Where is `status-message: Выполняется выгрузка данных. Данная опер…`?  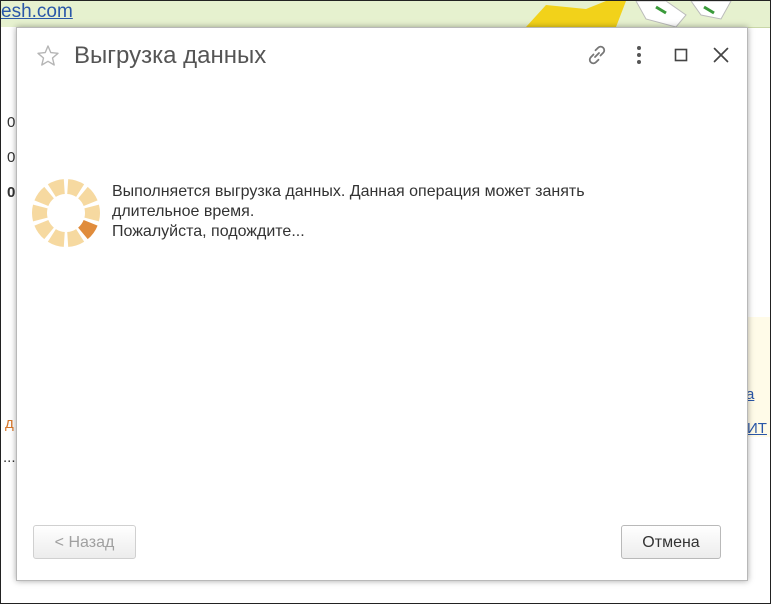
status-message: Выполняется выгрузка данных. Данная опер… is located at coordinates (412, 212).